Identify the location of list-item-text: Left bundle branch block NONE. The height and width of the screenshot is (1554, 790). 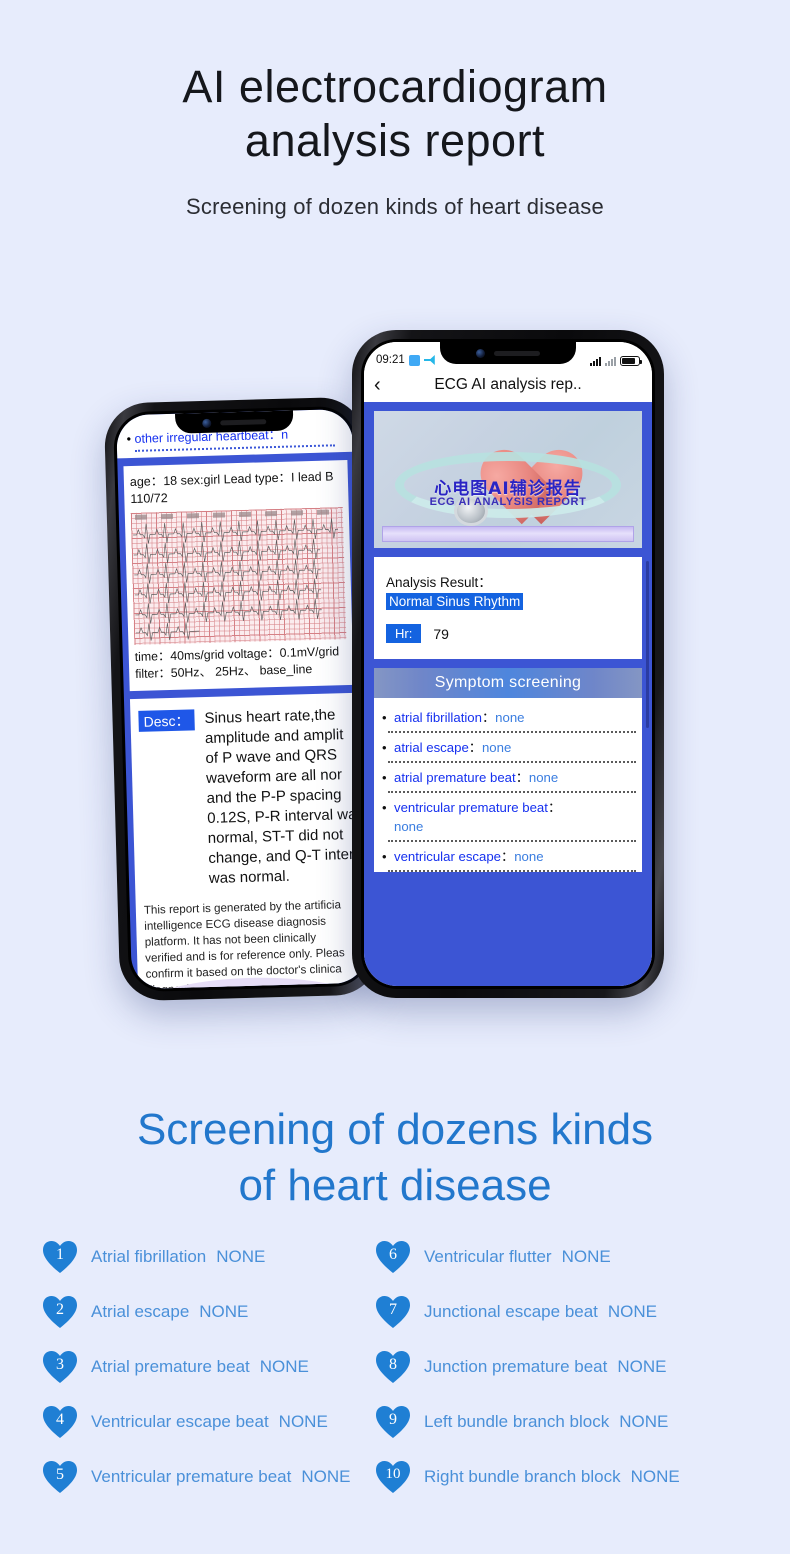
(546, 1422).